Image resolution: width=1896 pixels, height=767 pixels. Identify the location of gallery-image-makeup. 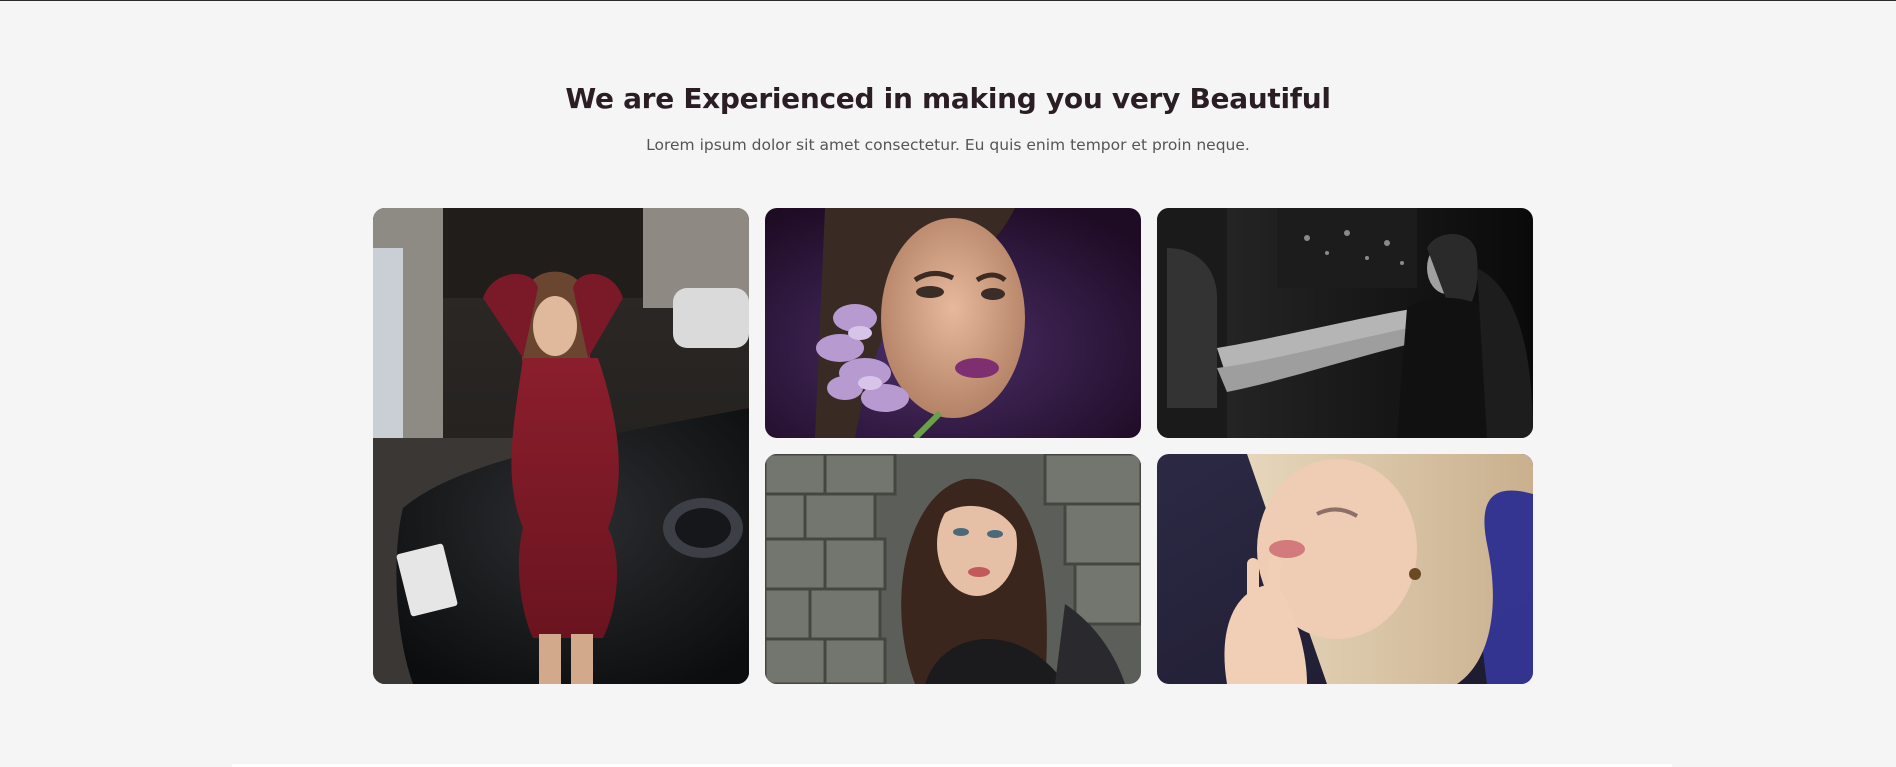
(953, 323).